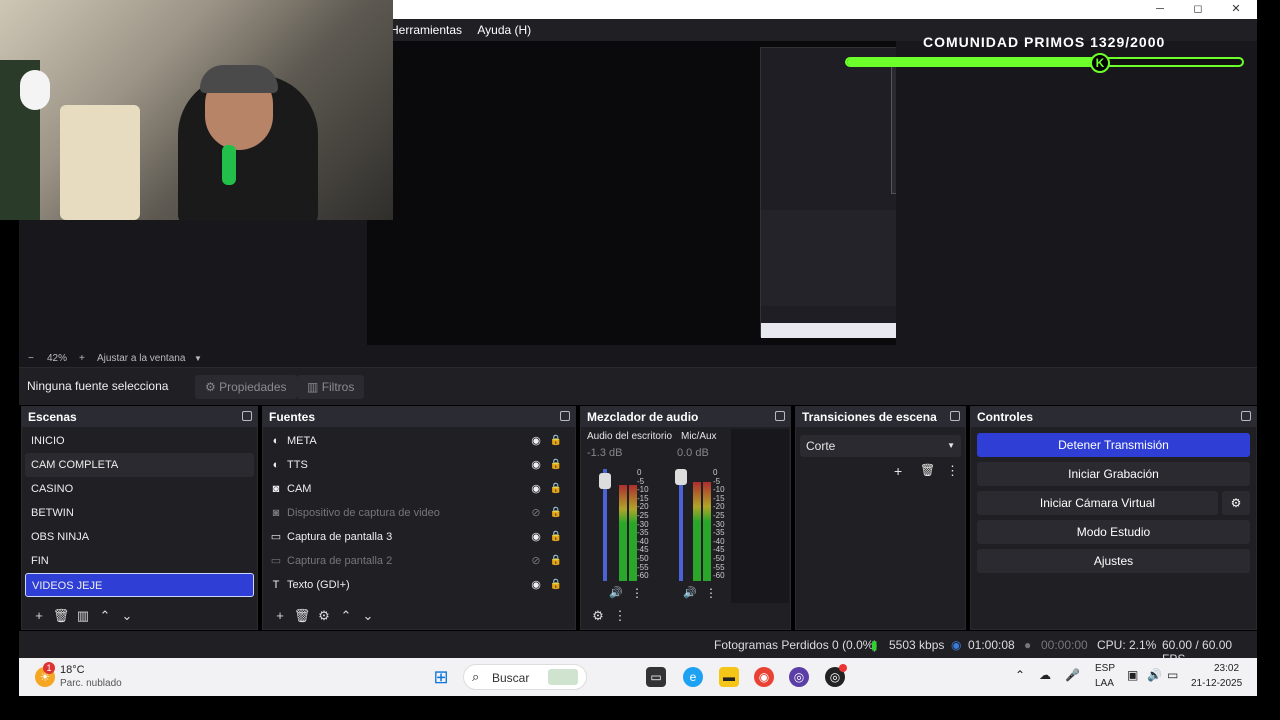  What do you see at coordinates (280, 616) in the screenshot?
I see `add-source-icon: +` at bounding box center [280, 616].